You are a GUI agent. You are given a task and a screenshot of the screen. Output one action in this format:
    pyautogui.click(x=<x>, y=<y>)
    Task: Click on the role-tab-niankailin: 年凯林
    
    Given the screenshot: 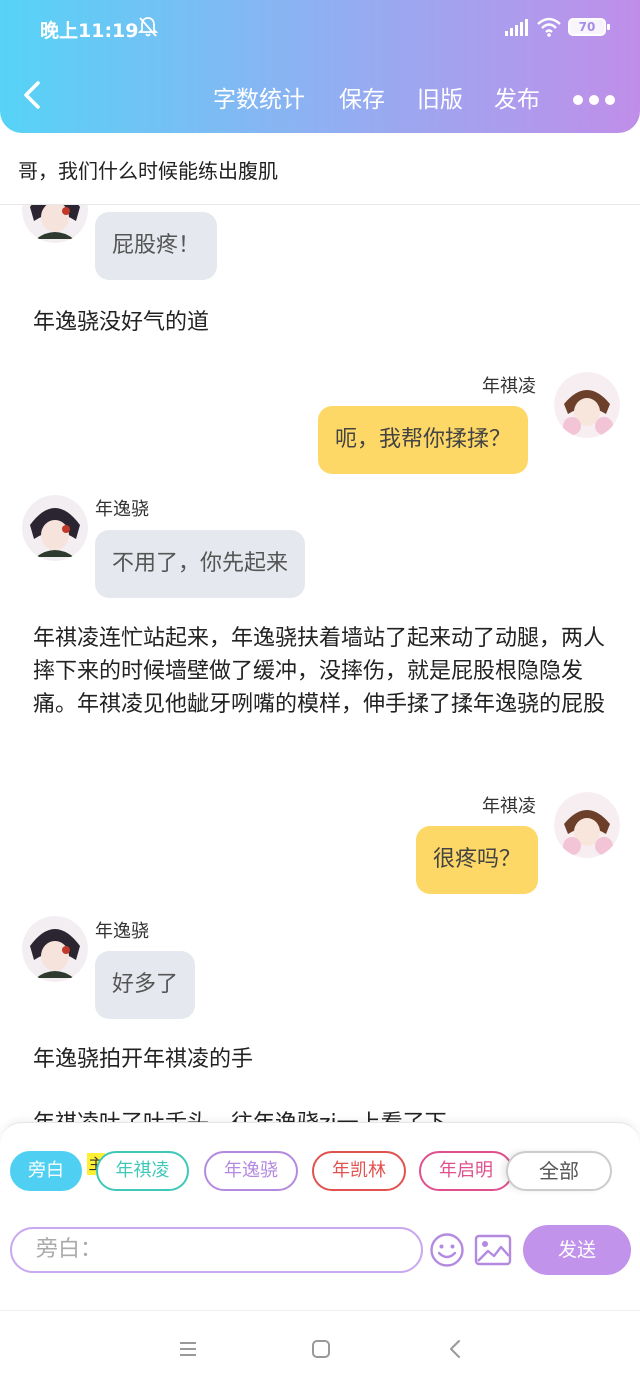 What is the action you would take?
    pyautogui.click(x=359, y=1171)
    